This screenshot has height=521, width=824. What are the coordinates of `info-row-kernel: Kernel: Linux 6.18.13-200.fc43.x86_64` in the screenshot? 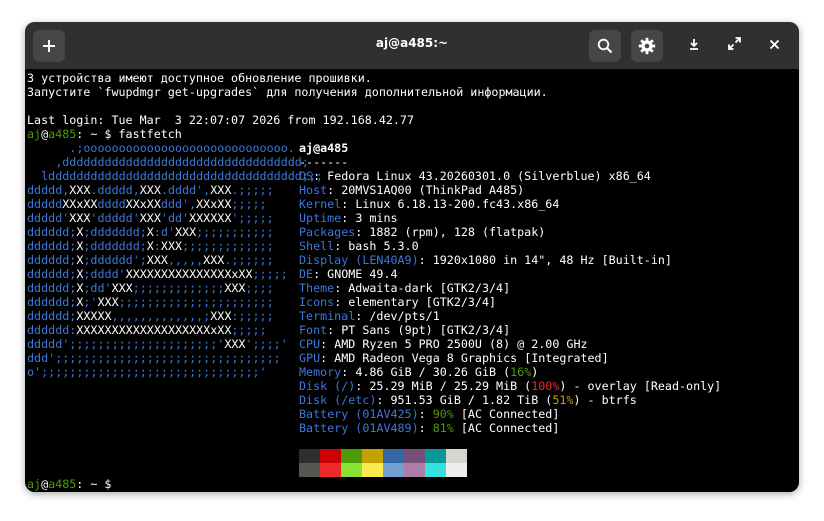 It's located at (429, 204).